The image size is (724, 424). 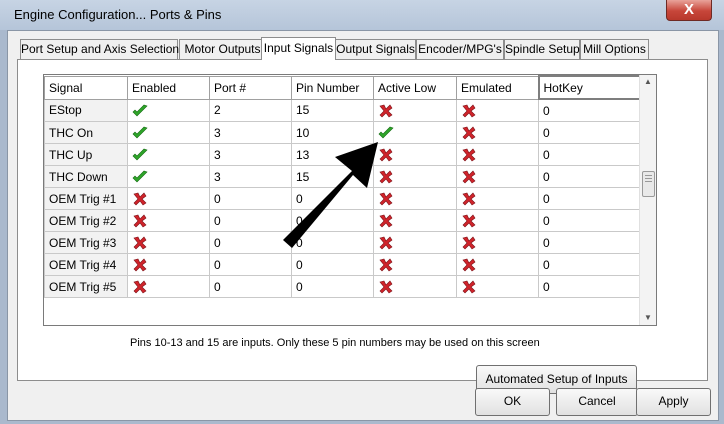 What do you see at coordinates (86, 242) in the screenshot?
I see `cell-signal: OEM Trig #3` at bounding box center [86, 242].